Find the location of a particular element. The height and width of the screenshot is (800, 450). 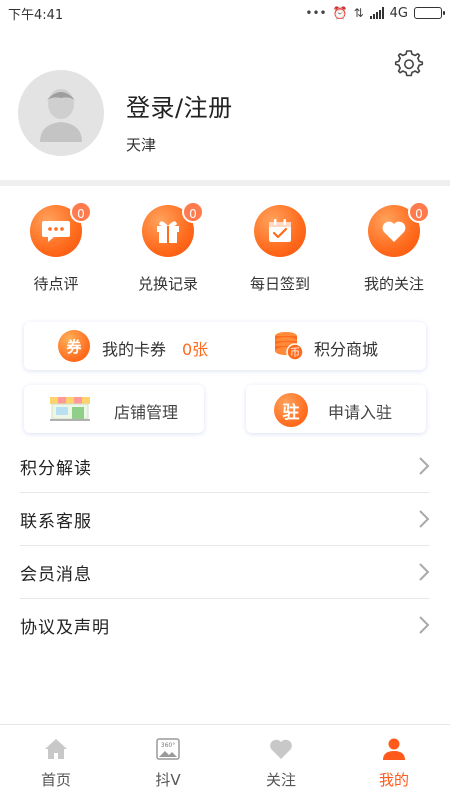

menu-item-member-messages: 会员消息 is located at coordinates (225, 572).